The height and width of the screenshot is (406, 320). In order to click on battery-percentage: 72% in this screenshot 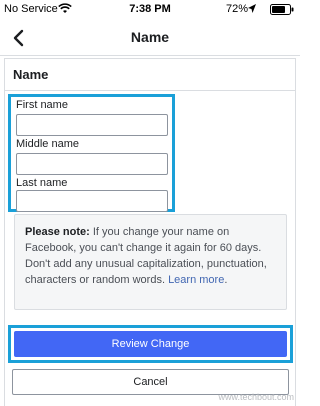, I will do `click(236, 9)`.